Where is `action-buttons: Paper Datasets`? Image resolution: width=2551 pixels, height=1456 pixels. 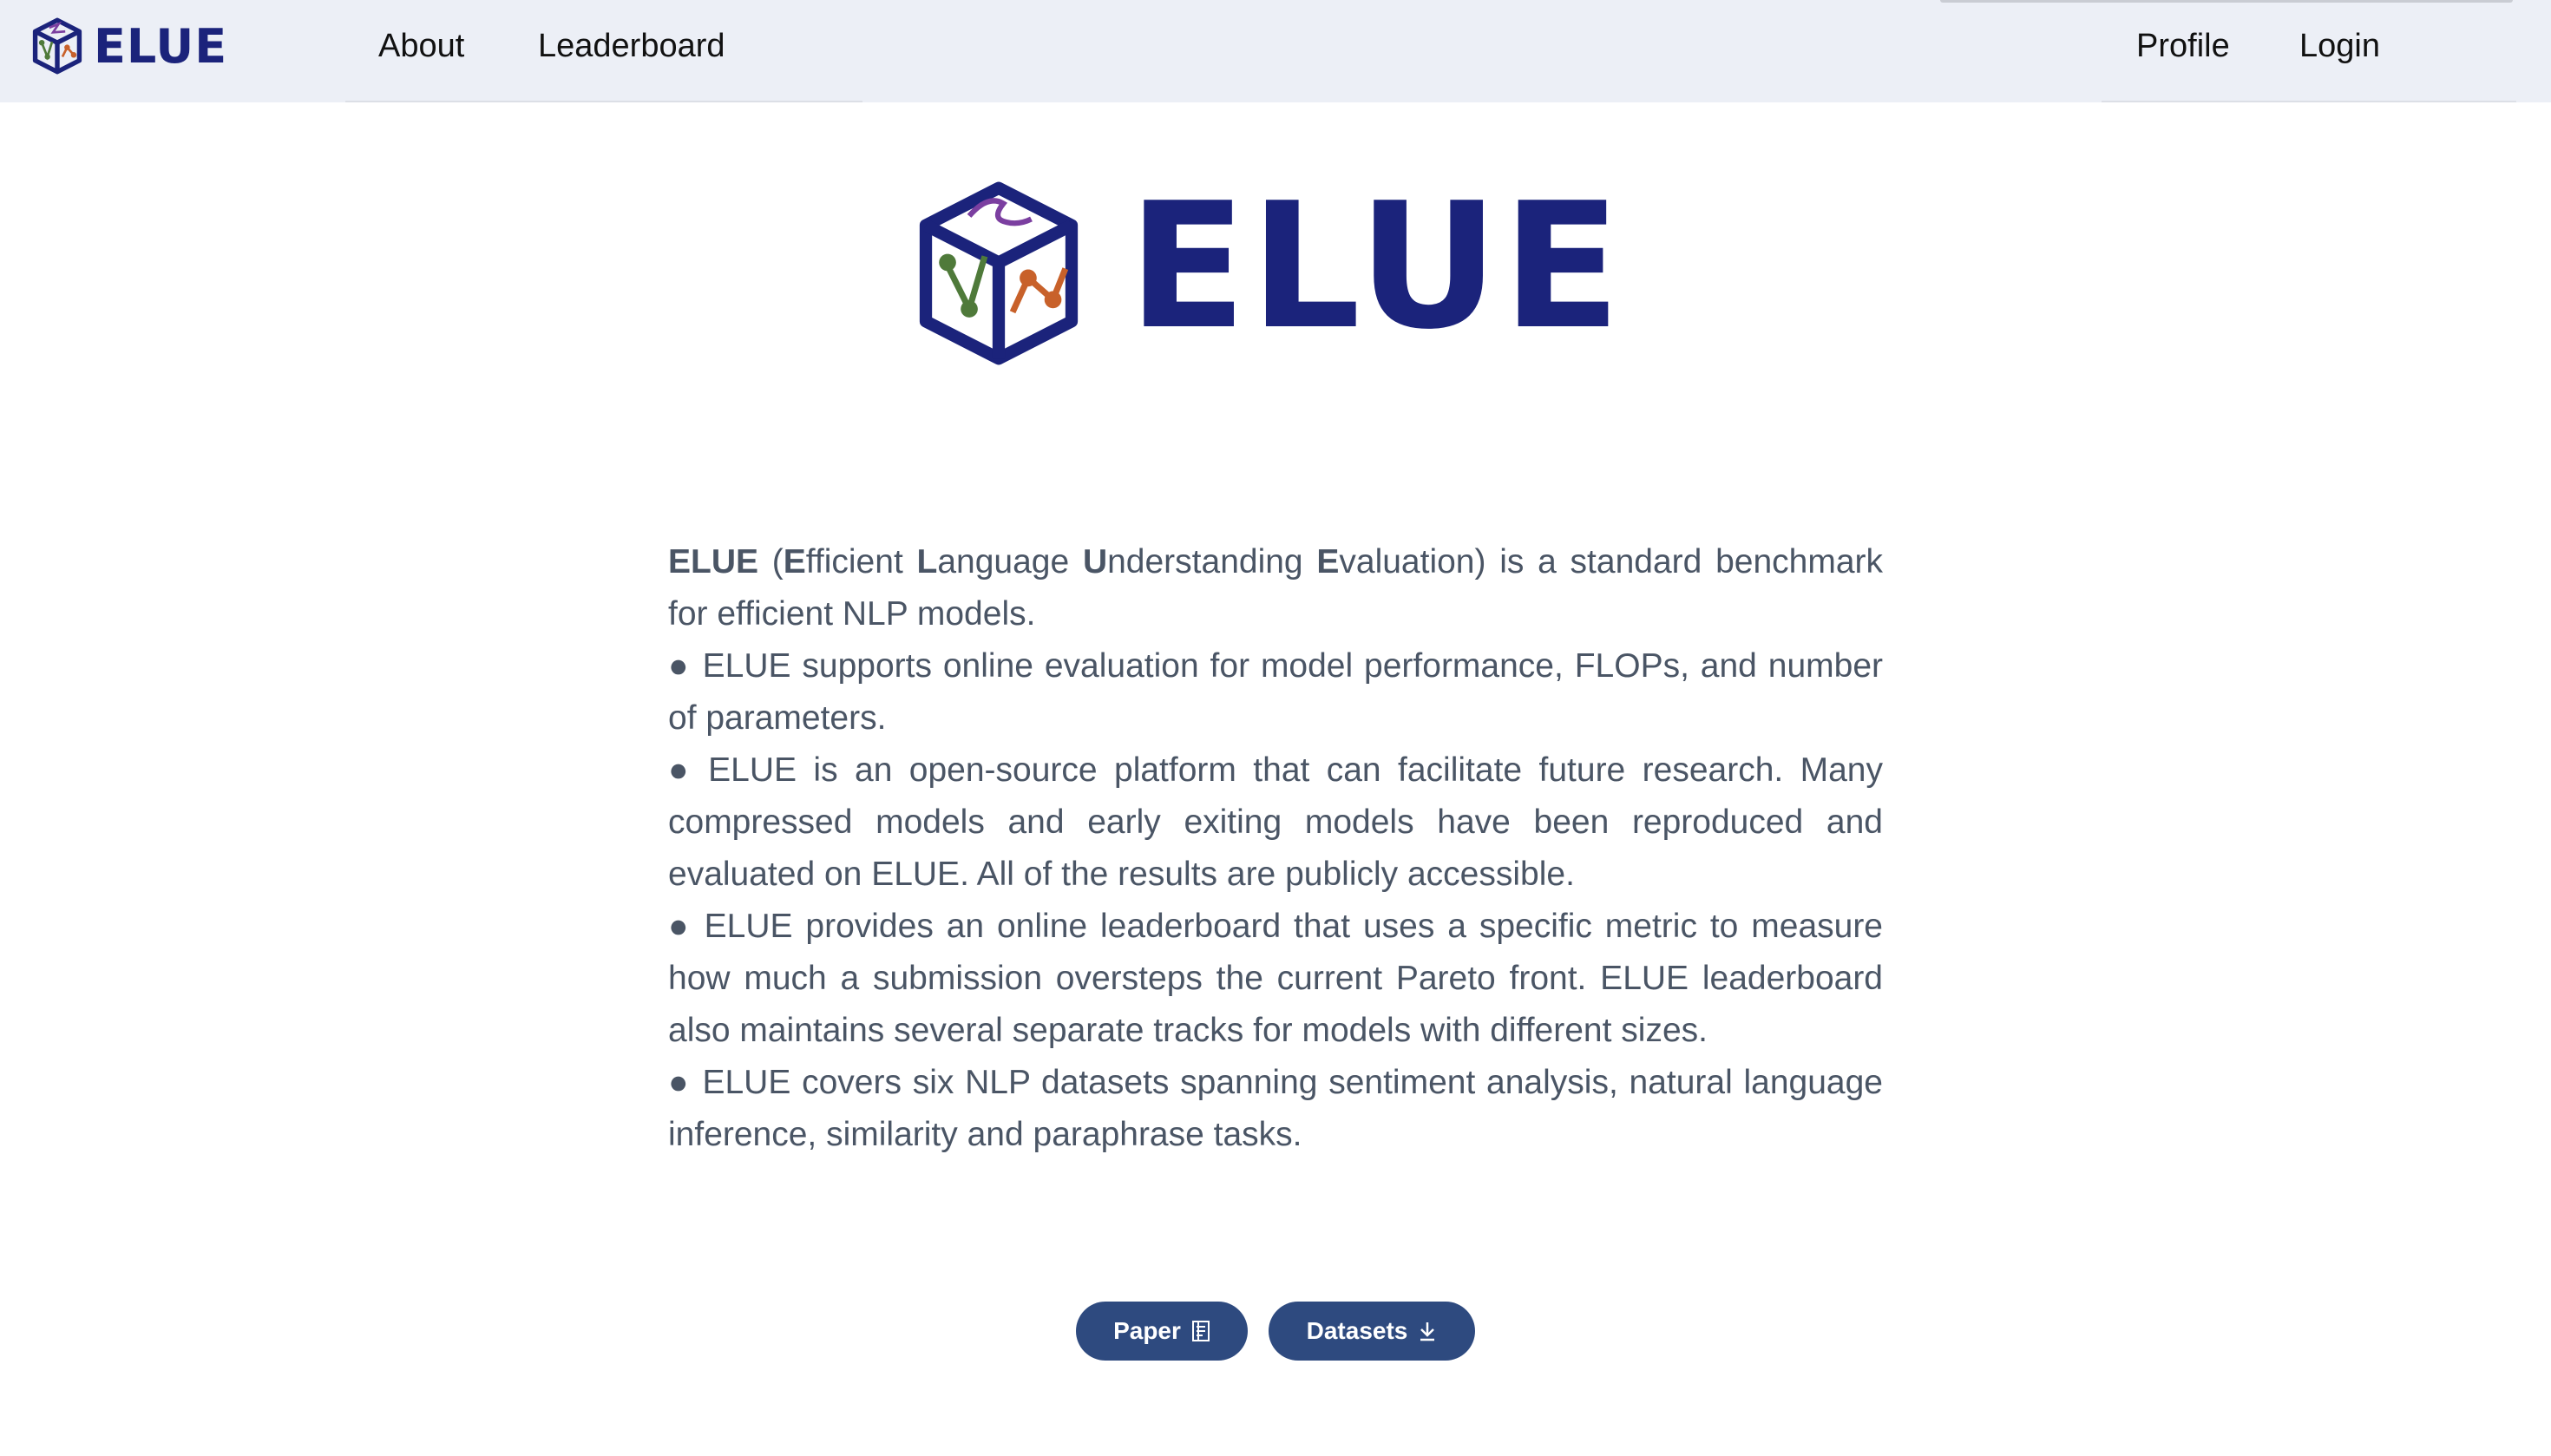
action-buttons: Paper Datasets is located at coordinates (1275, 1331).